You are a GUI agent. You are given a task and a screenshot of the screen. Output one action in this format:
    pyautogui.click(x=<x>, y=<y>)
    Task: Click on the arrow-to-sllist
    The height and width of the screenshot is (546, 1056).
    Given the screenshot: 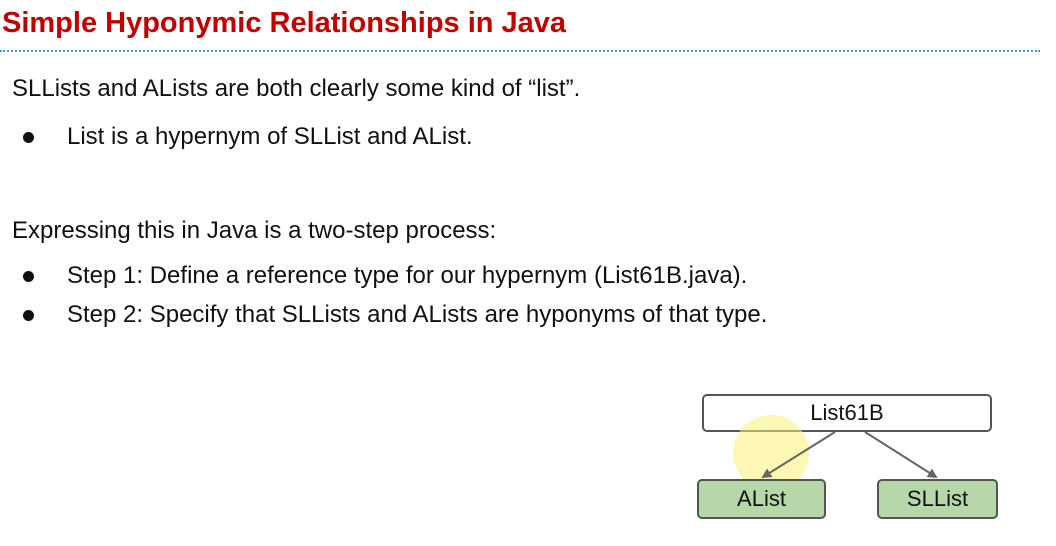 What is the action you would take?
    pyautogui.click(x=901, y=455)
    